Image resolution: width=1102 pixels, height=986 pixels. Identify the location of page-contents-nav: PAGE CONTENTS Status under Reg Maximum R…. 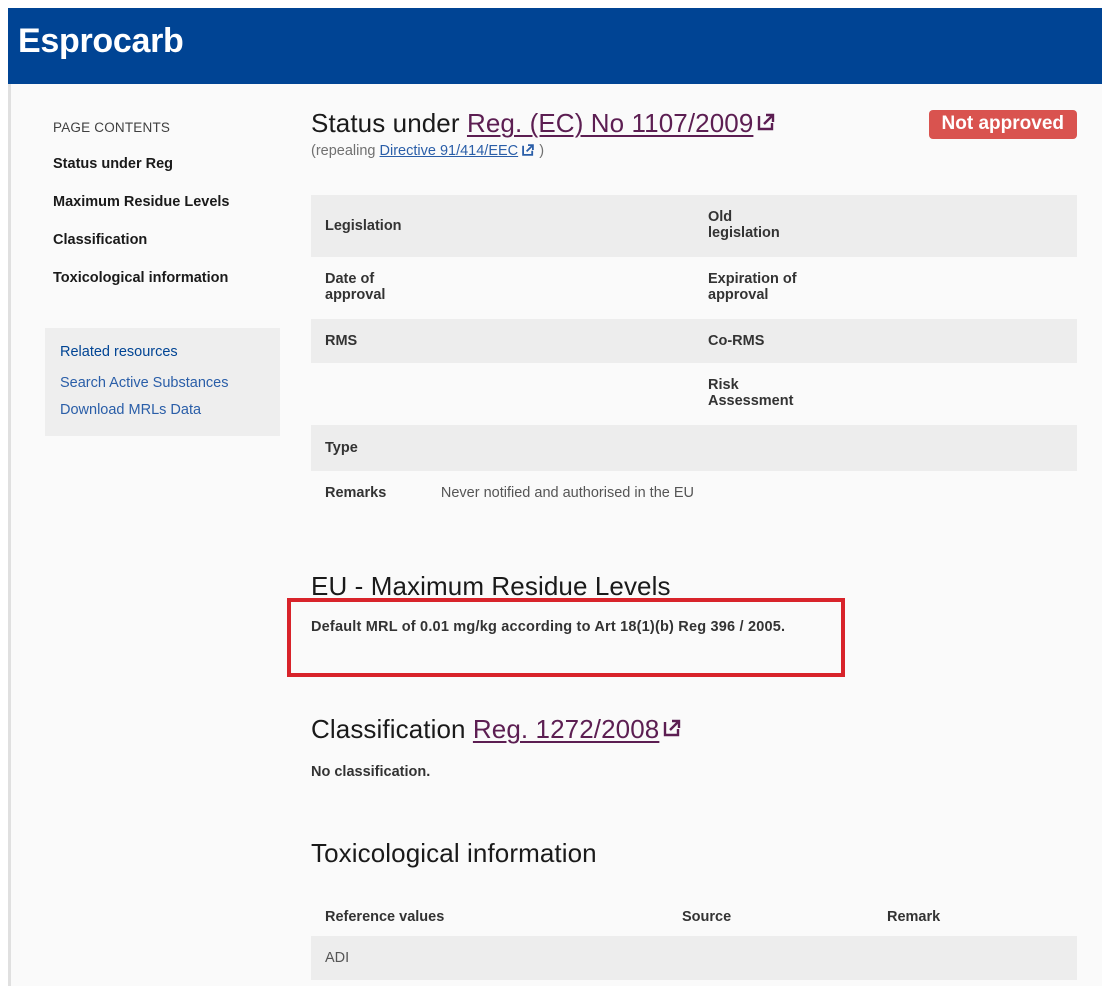
(168, 213).